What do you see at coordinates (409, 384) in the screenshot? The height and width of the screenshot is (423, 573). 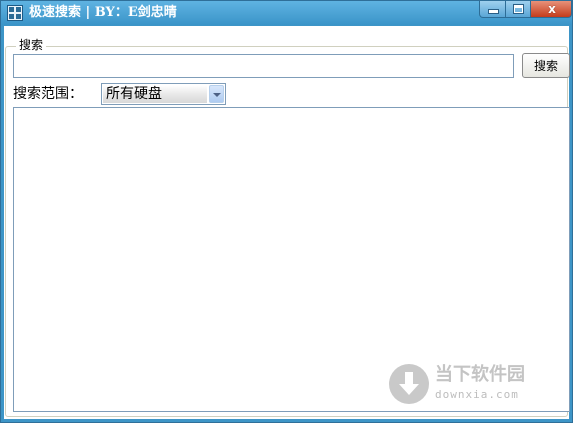 I see `download-arrow-icon` at bounding box center [409, 384].